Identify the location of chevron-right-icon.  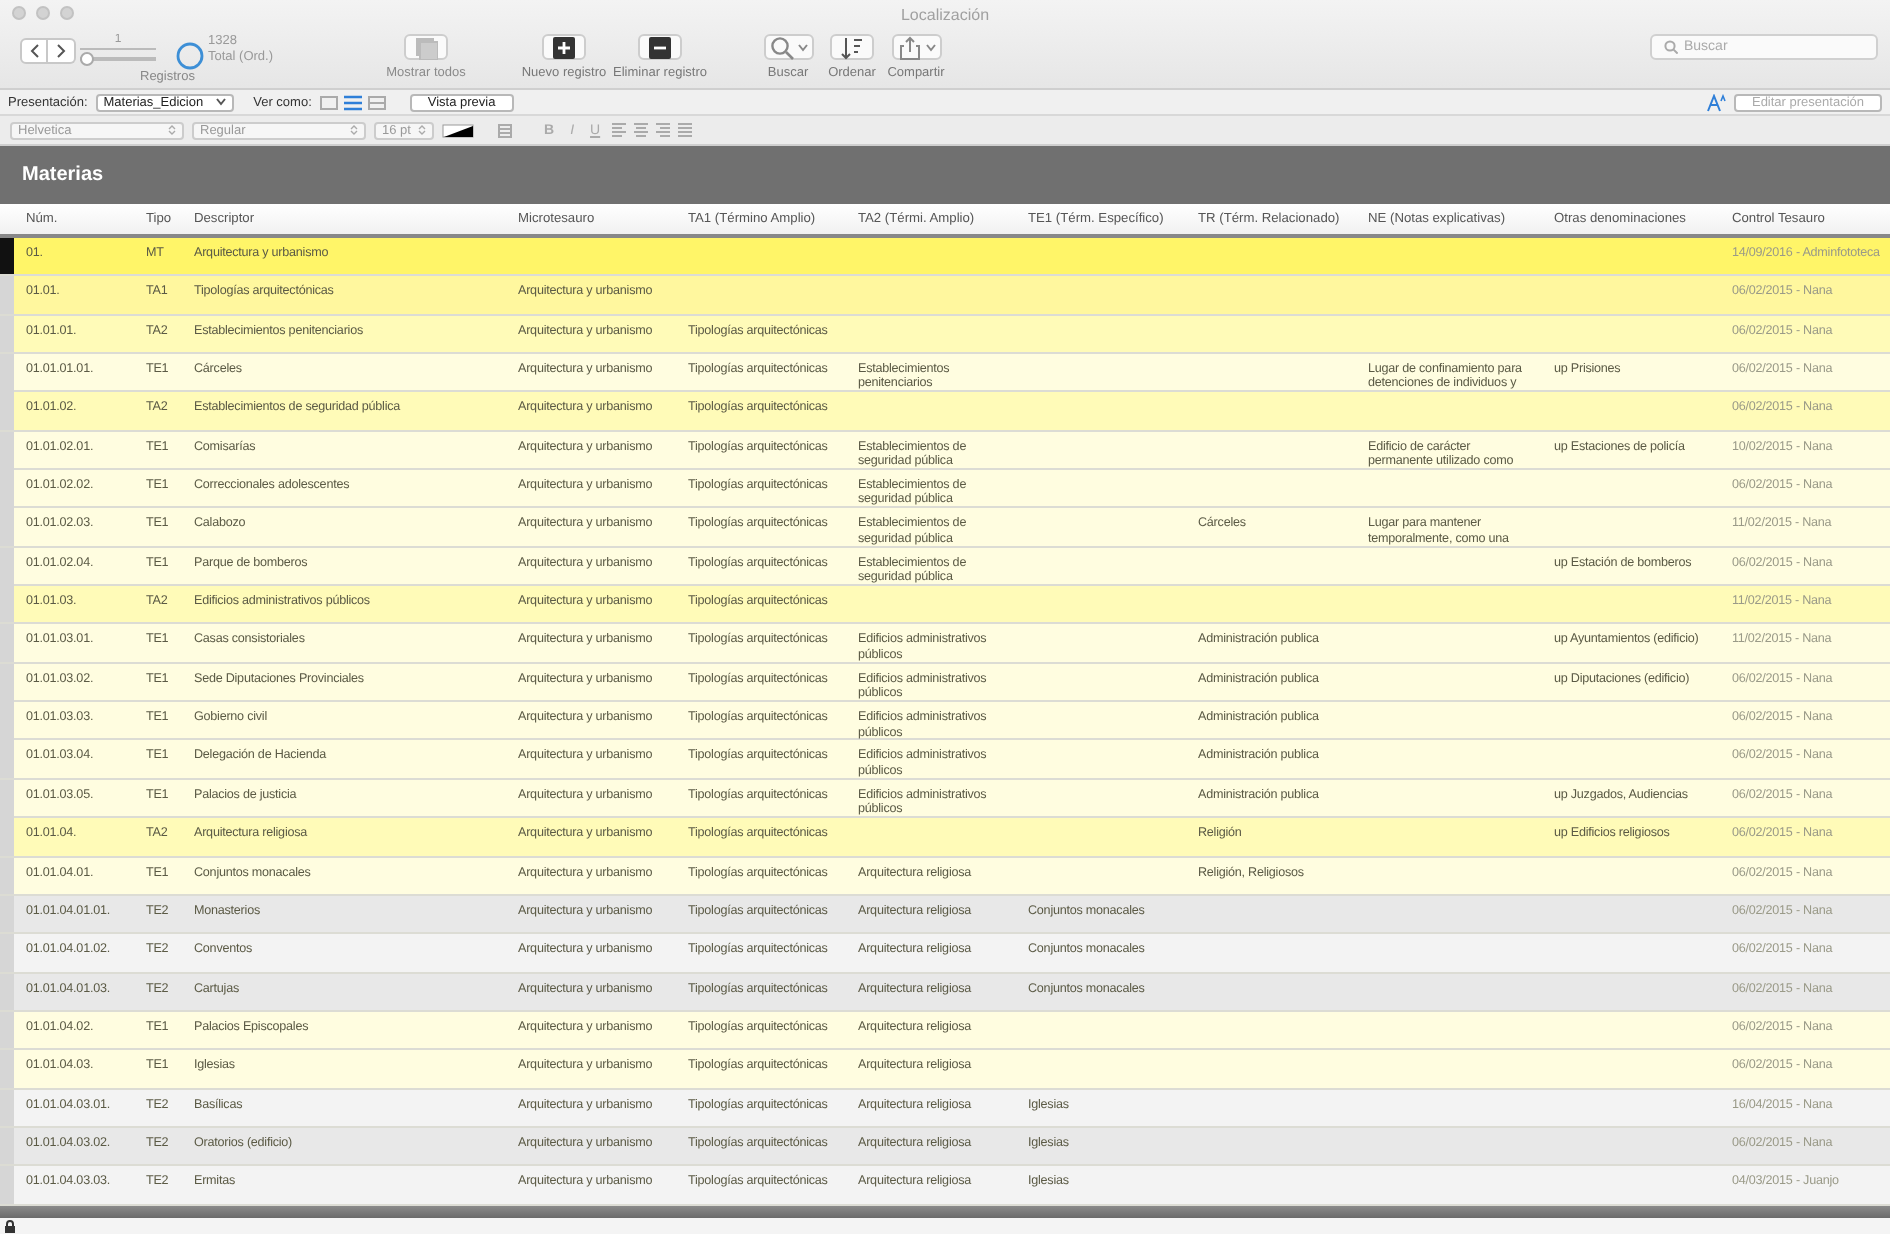
(61, 51).